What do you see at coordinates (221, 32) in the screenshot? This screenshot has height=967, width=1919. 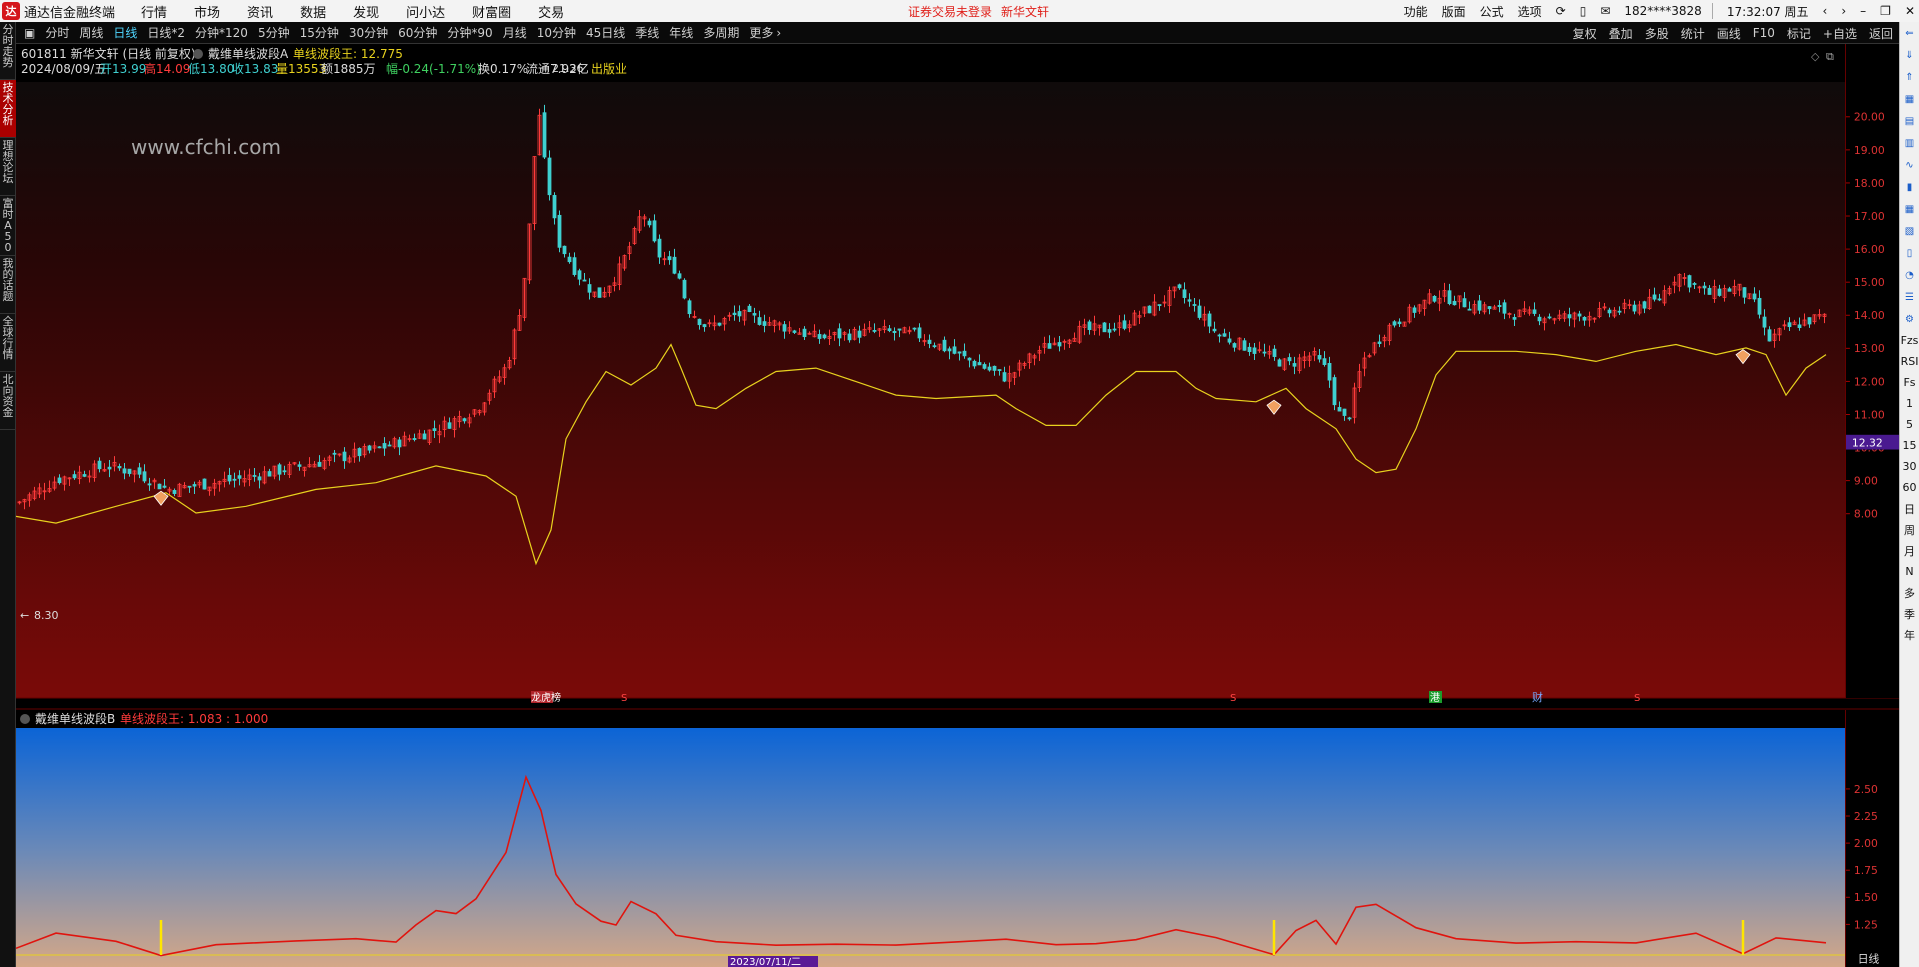 I see `period-tab: 分钟*120` at bounding box center [221, 32].